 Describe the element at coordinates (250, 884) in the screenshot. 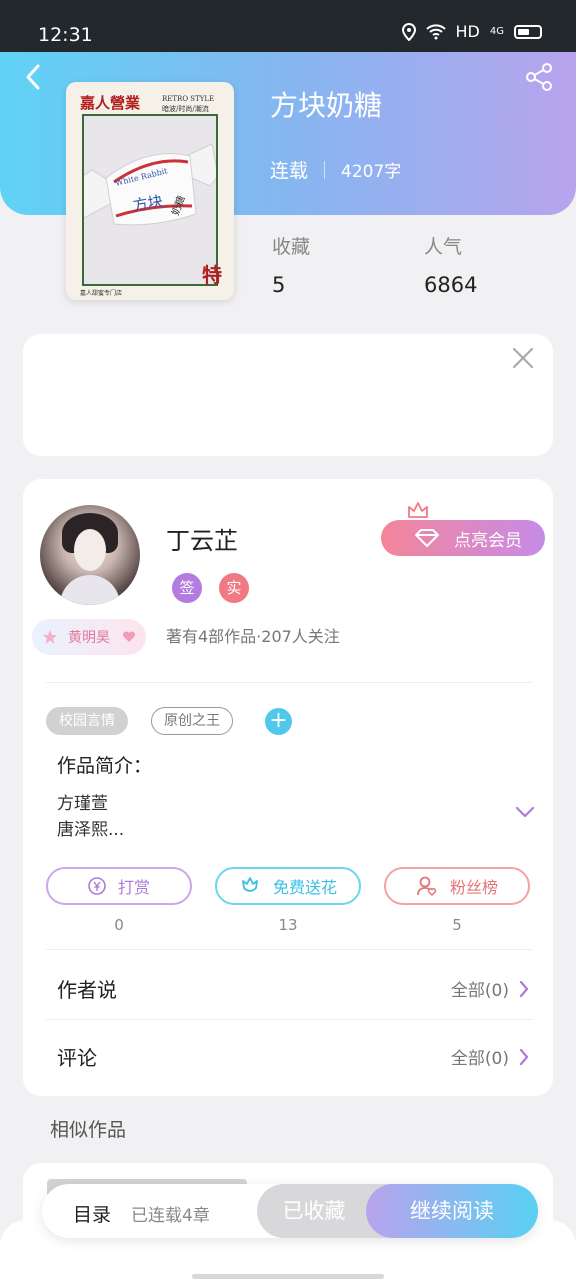

I see `flower-icon` at that location.